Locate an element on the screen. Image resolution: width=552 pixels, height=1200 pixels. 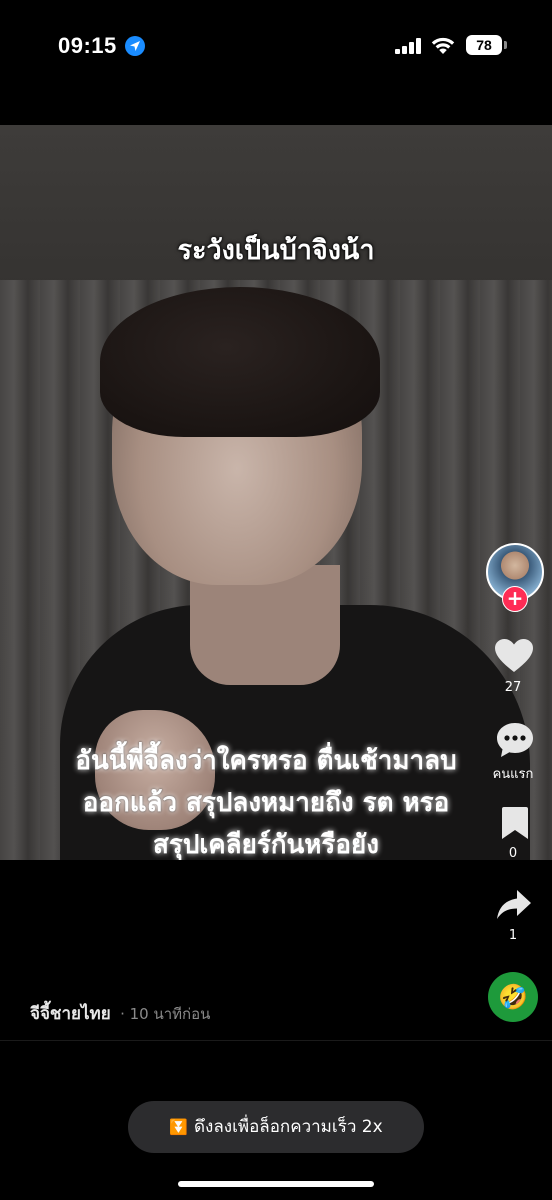
heart-icon is located at coordinates (514, 656).